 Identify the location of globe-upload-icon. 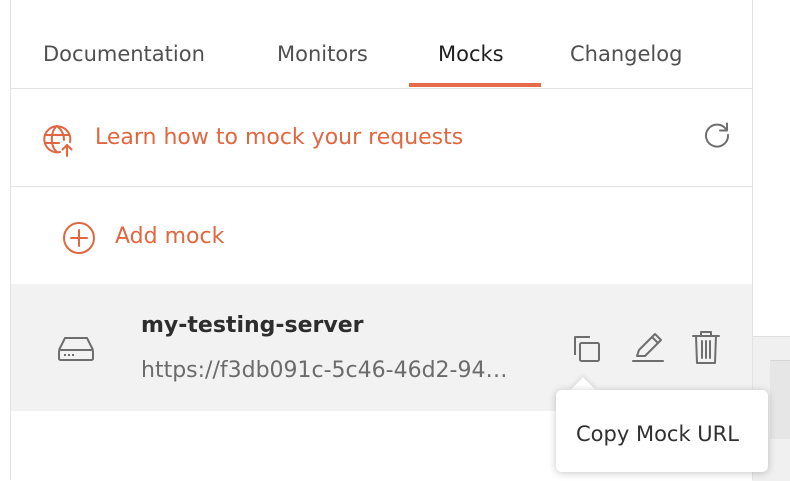
(58, 140).